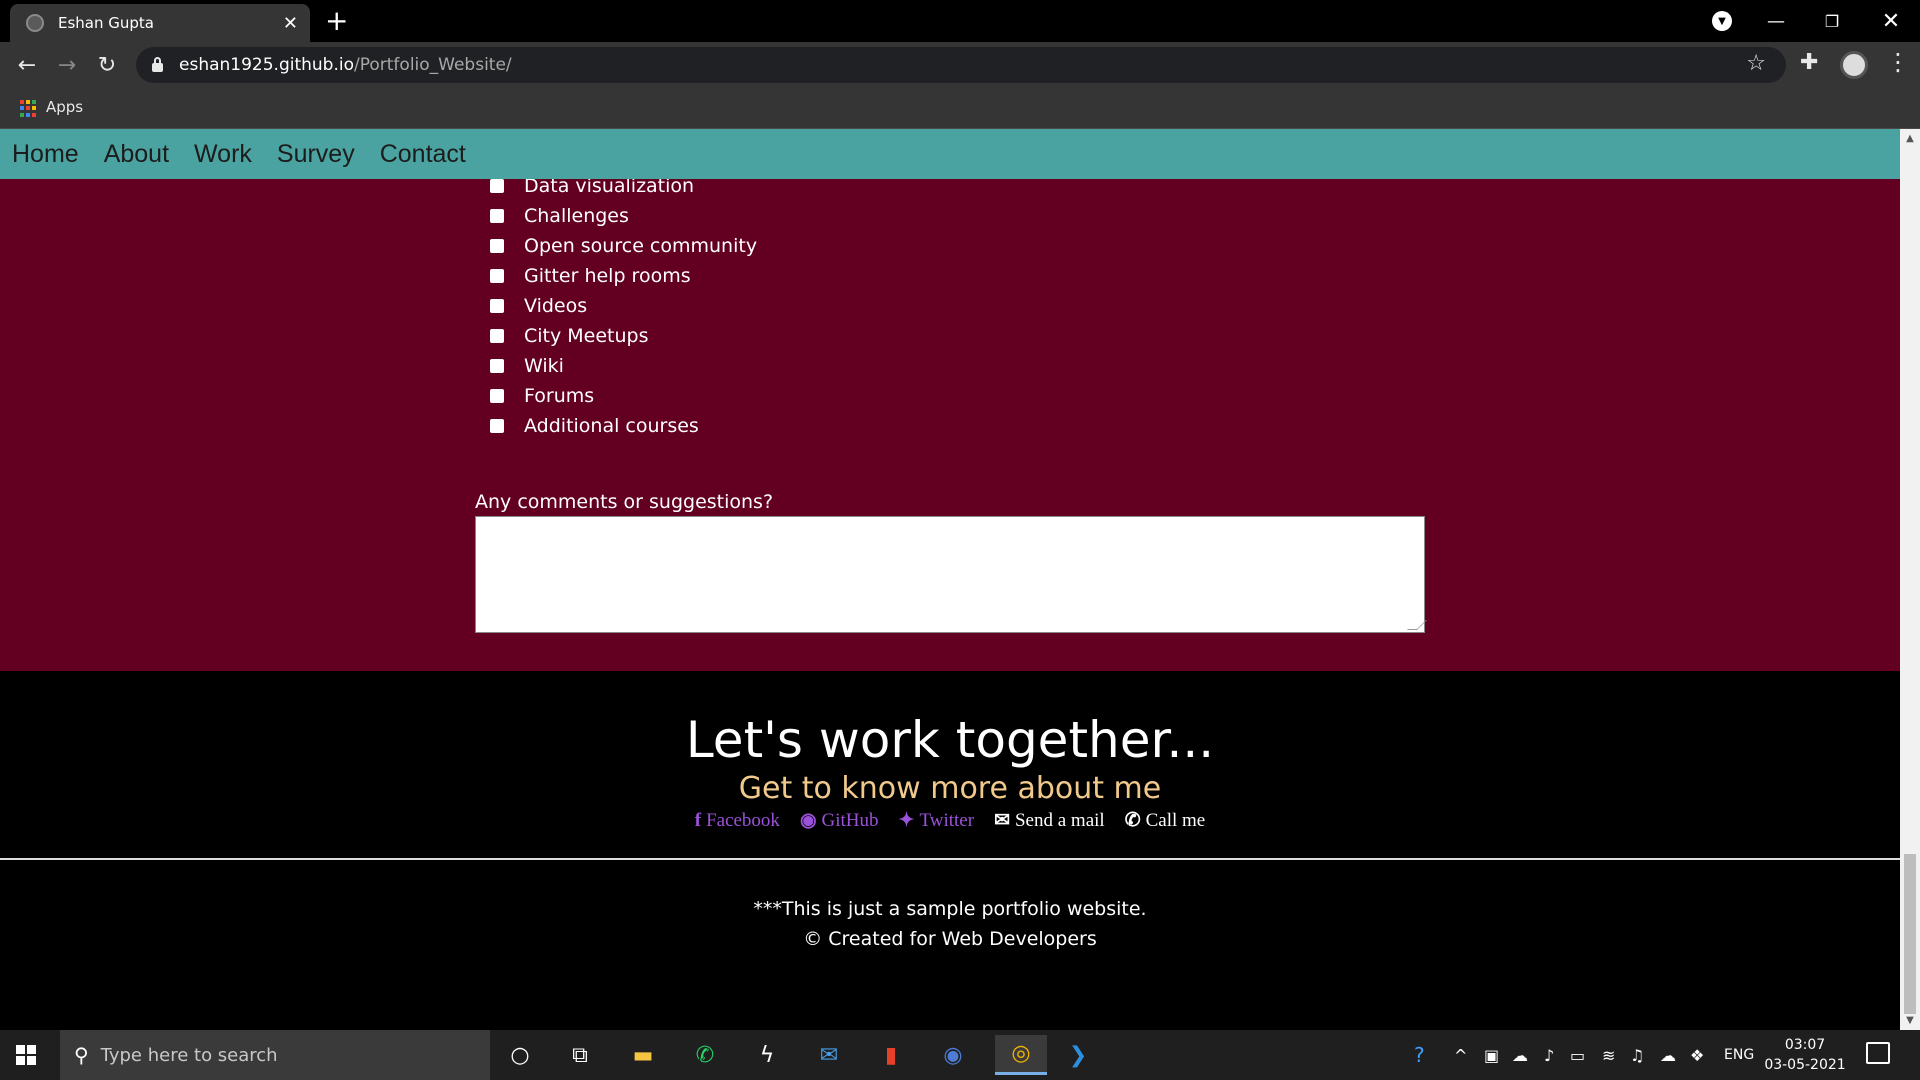 This screenshot has height=1080, width=1920. What do you see at coordinates (1637, 1055) in the screenshot?
I see `volume-icon: ♫` at bounding box center [1637, 1055].